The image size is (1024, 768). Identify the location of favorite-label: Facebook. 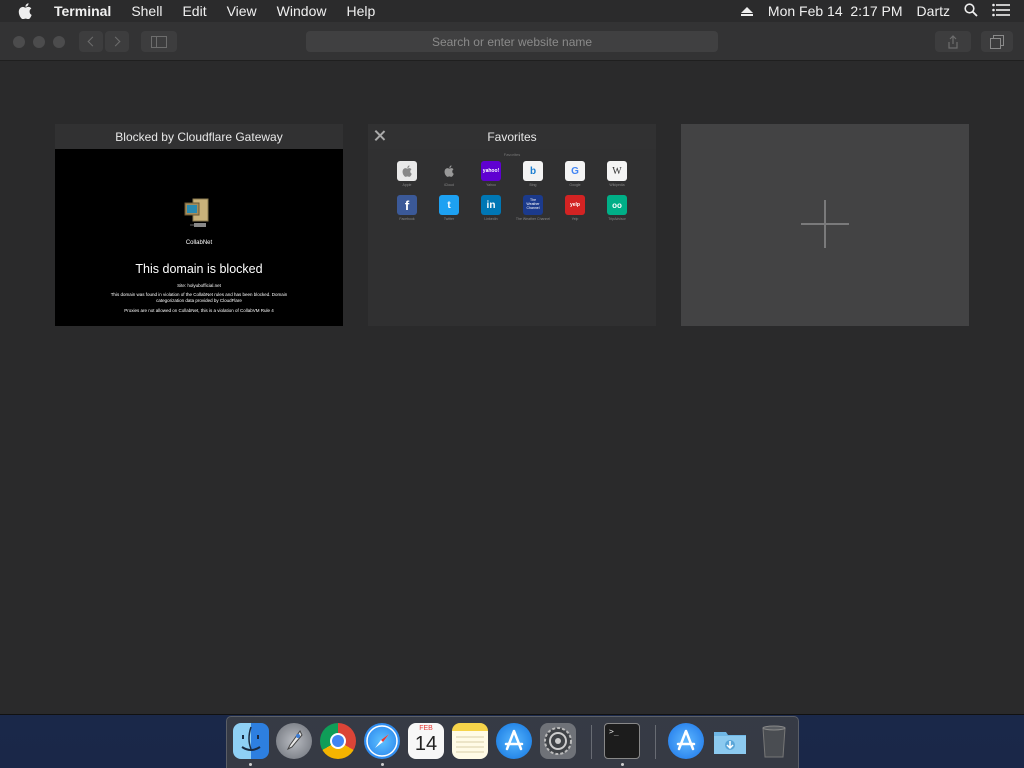
(407, 219).